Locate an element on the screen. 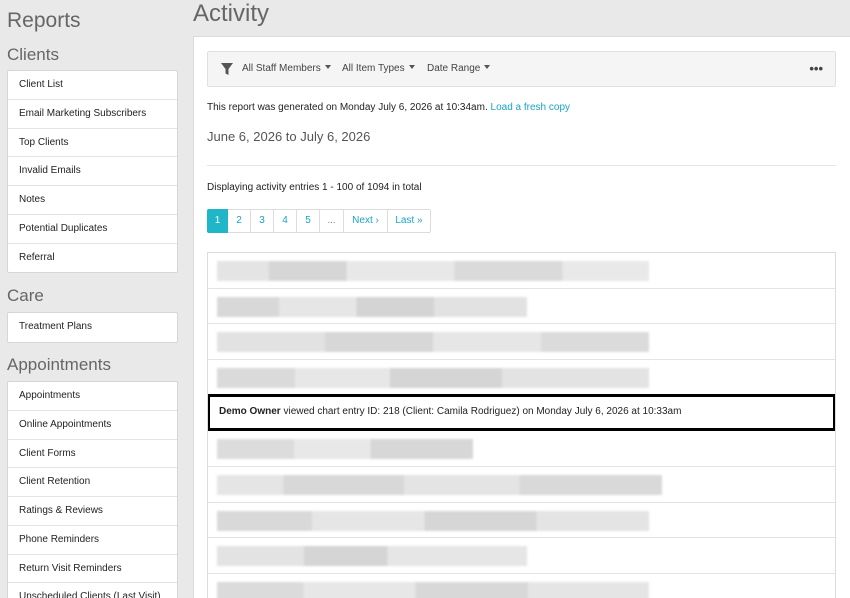  sidebar-item-email-marketing-subscribers: Email Marketing Subscribers is located at coordinates (92, 114).